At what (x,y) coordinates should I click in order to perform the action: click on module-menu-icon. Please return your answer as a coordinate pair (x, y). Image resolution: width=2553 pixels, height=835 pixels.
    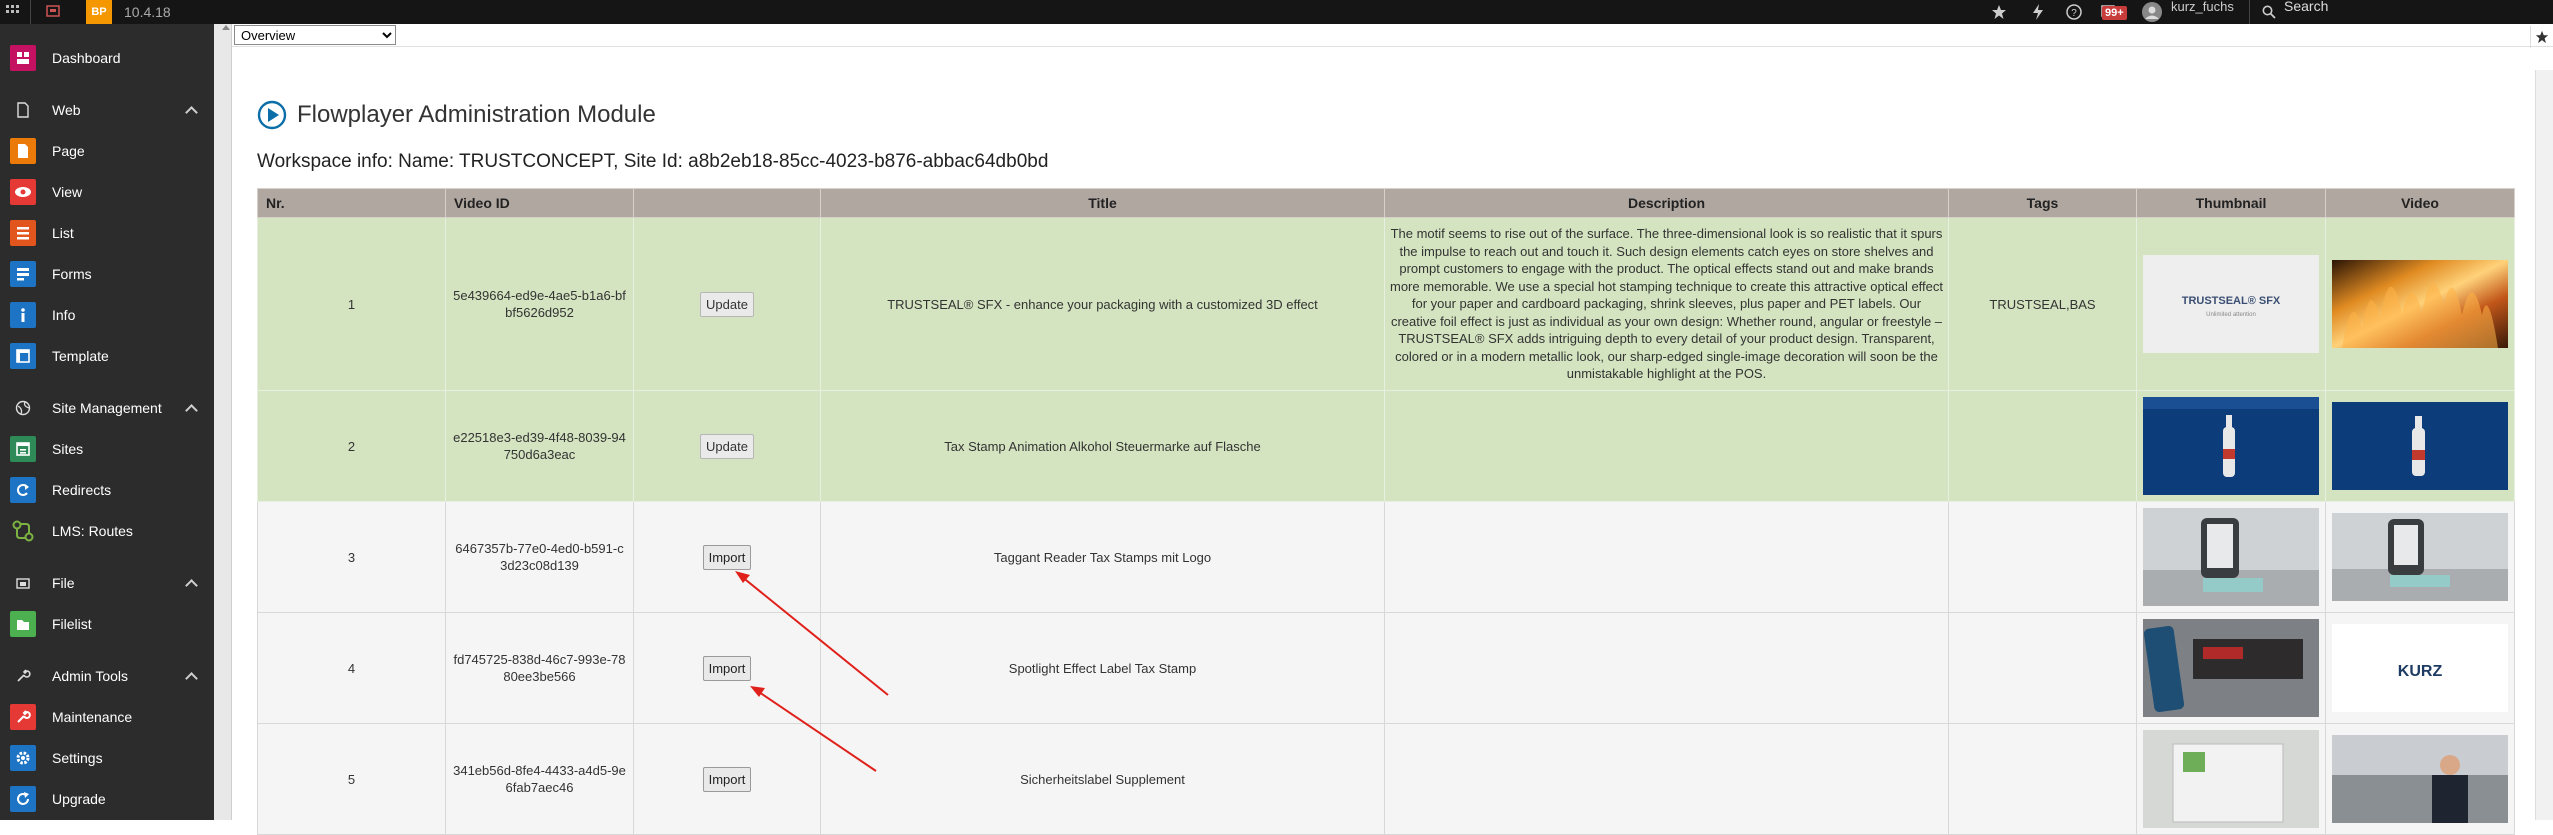
    Looking at the image, I should click on (53, 12).